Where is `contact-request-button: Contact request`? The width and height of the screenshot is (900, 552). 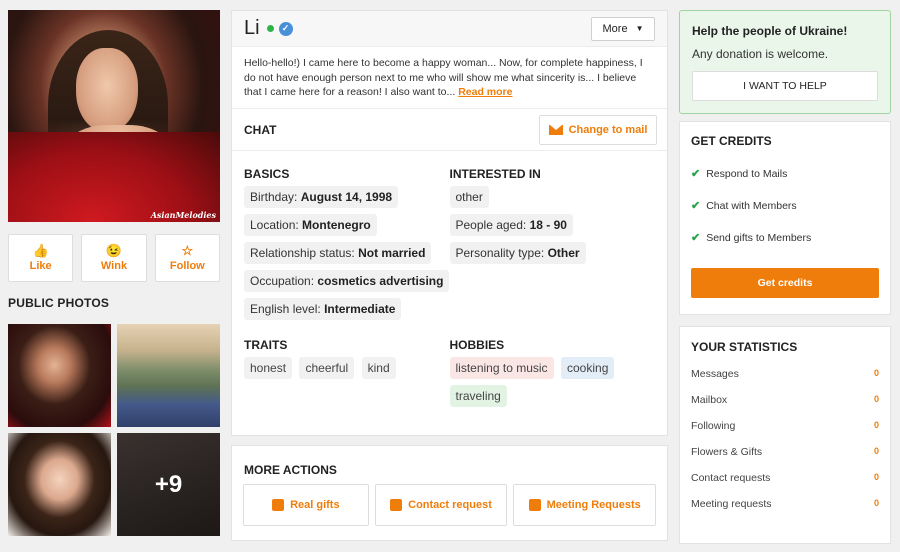
contact-request-button: Contact request is located at coordinates (441, 505).